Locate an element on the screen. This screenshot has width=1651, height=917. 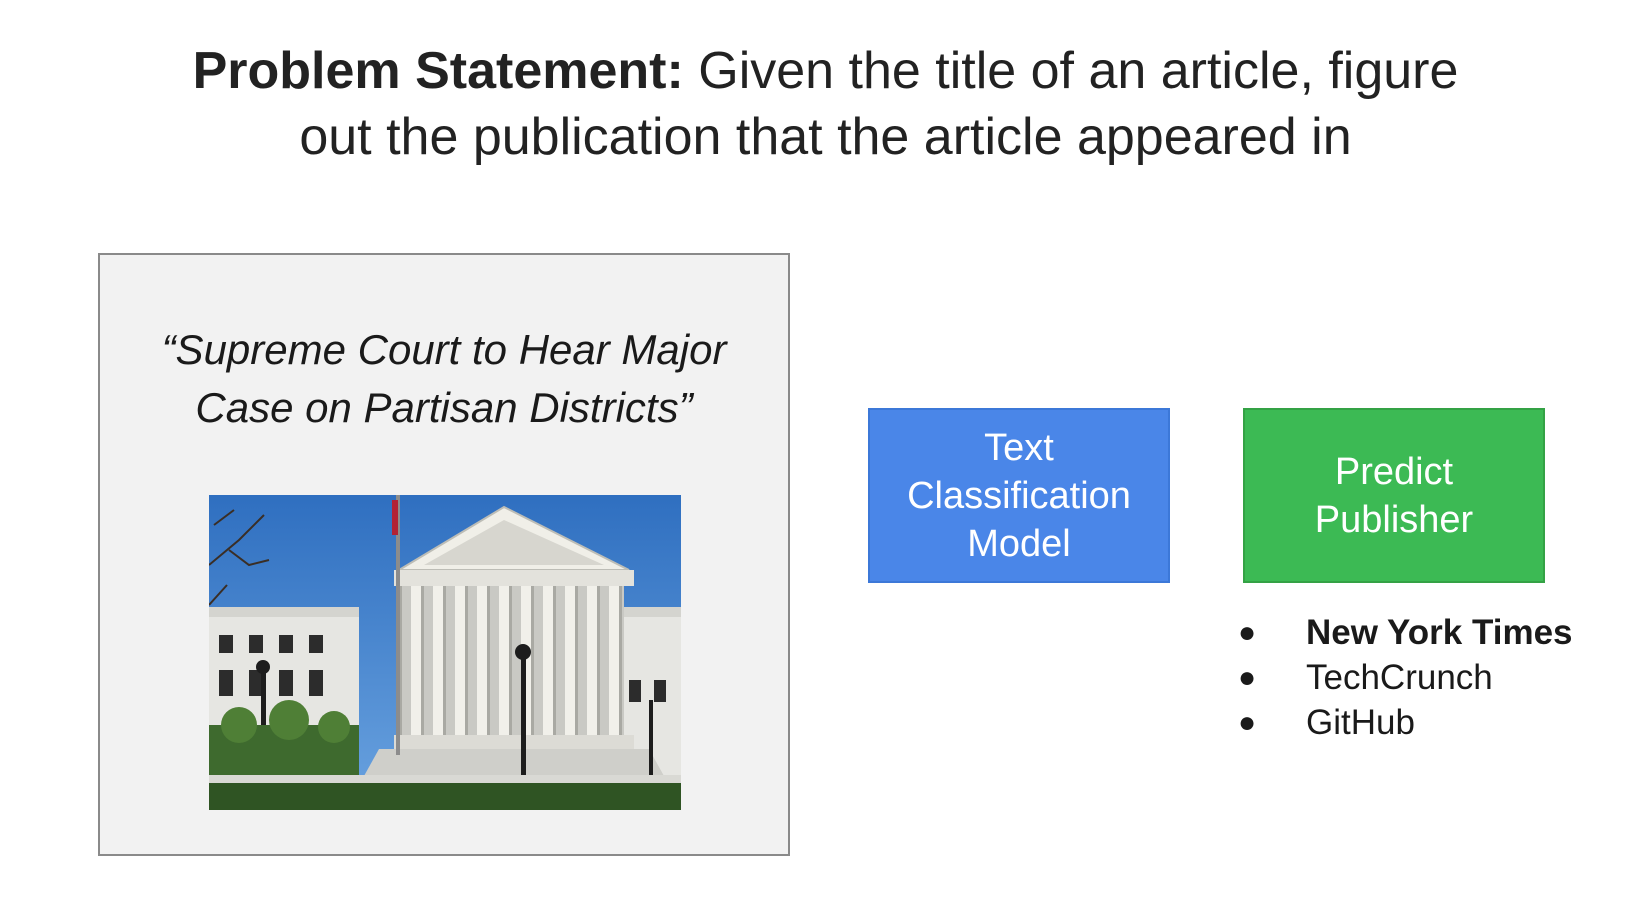
text-classification-model-box: Text Classification Model is located at coordinates (1019, 495).